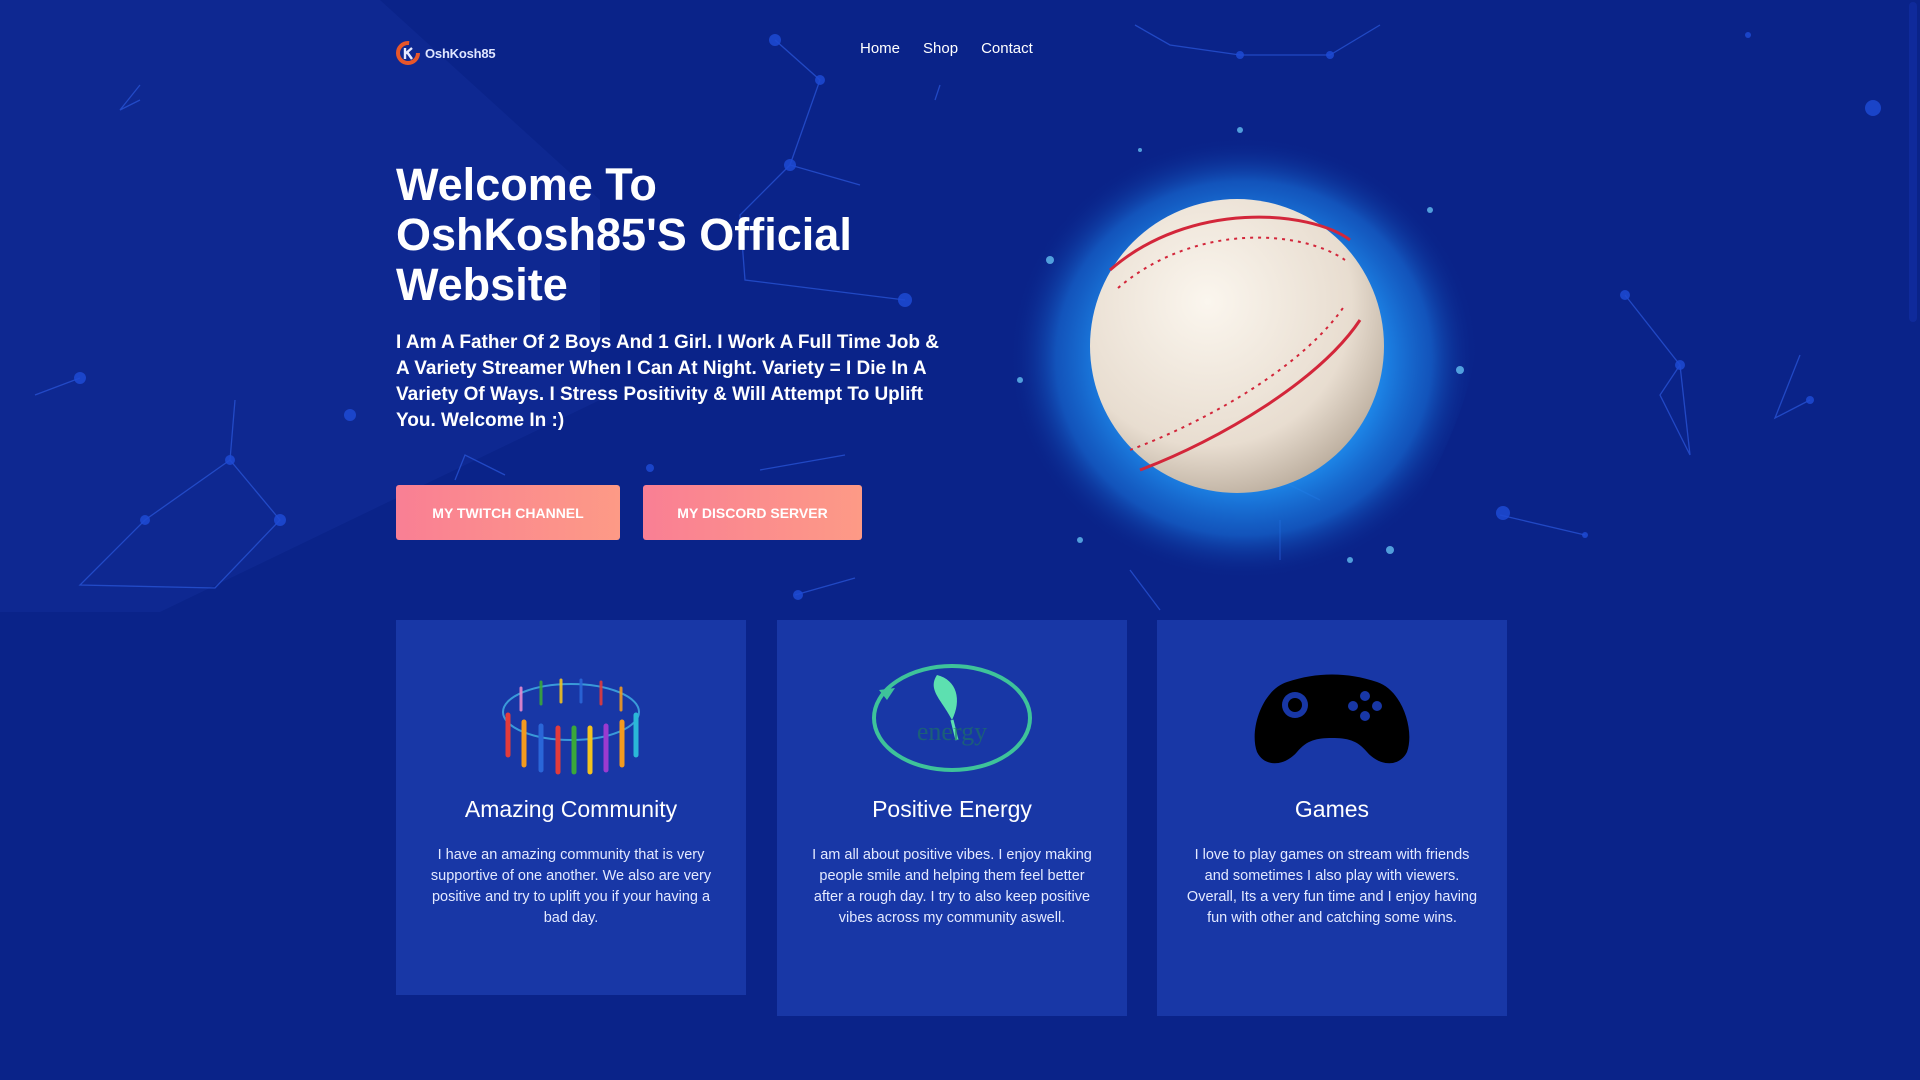  Describe the element at coordinates (460, 53) in the screenshot. I see `logo-text: OshKosh85` at that location.